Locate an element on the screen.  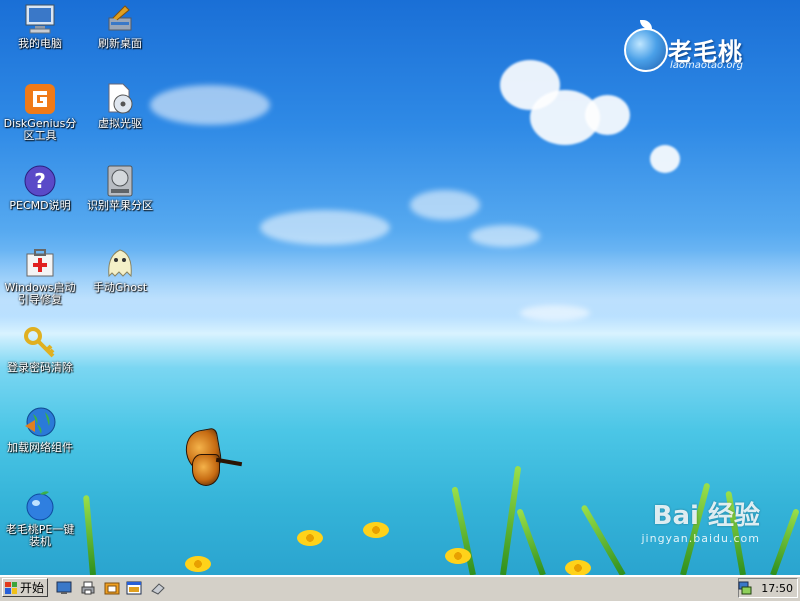
windows-logo-icon is located at coordinates (11, 587).